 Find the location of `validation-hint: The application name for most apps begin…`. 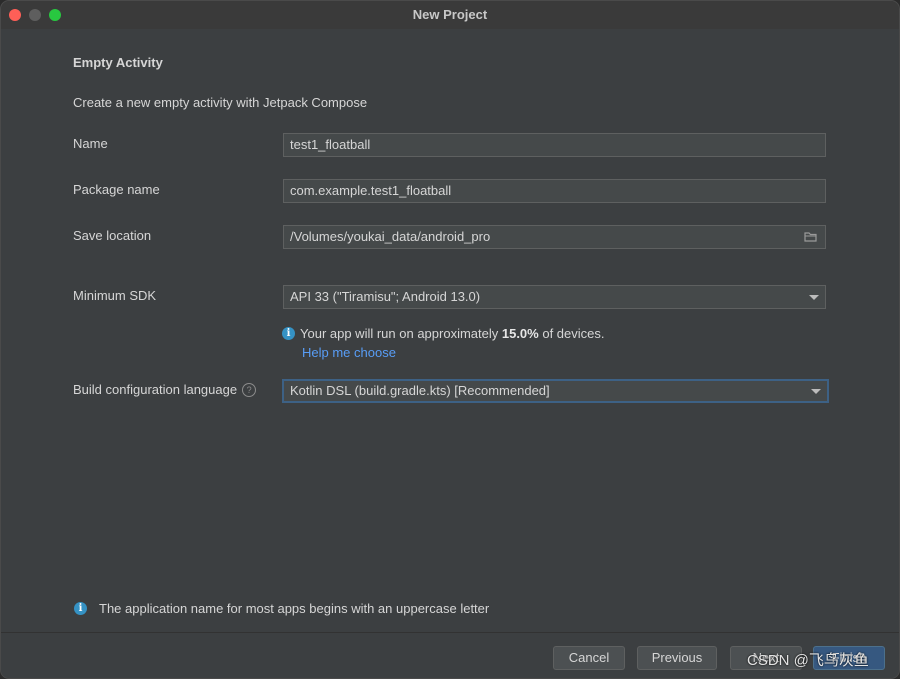

validation-hint: The application name for most apps begin… is located at coordinates (294, 608).